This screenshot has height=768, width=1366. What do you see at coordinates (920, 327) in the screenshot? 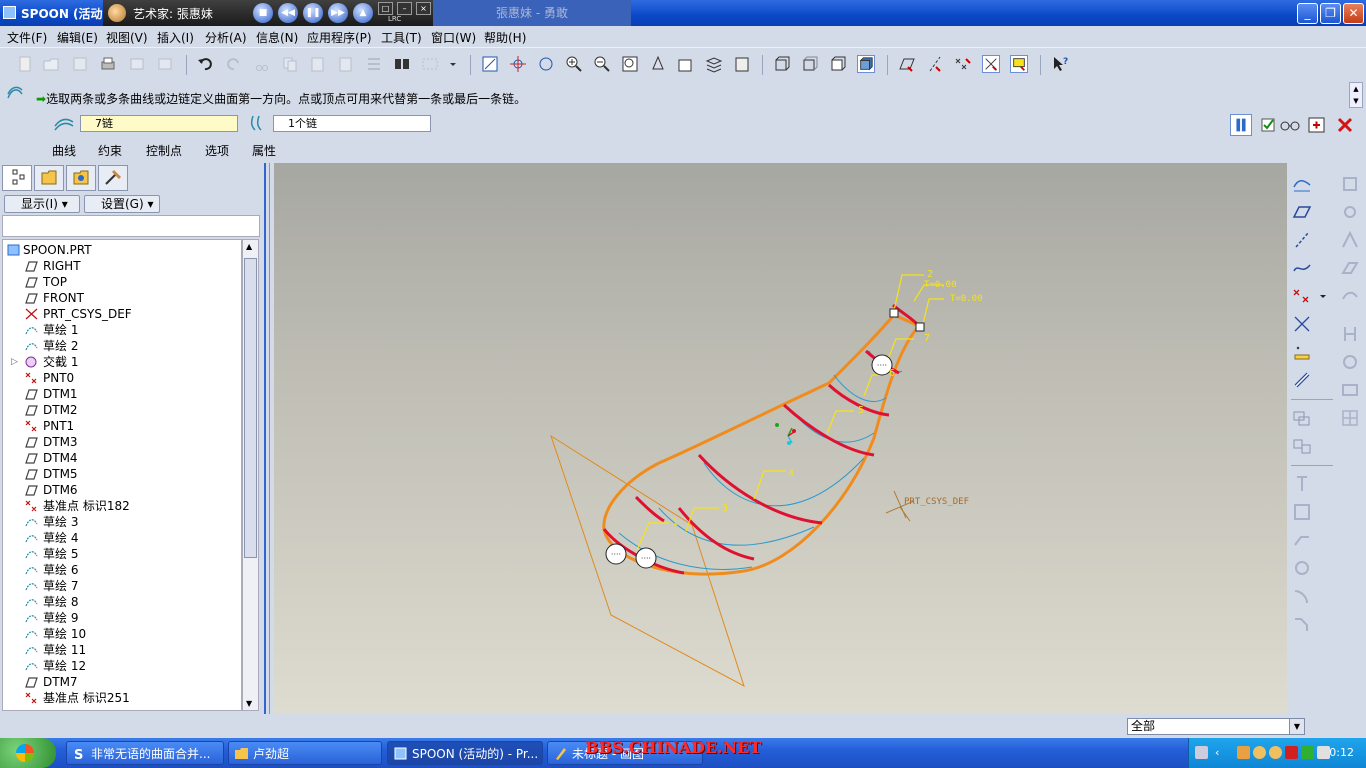
I see `endpoint-handle` at bounding box center [920, 327].